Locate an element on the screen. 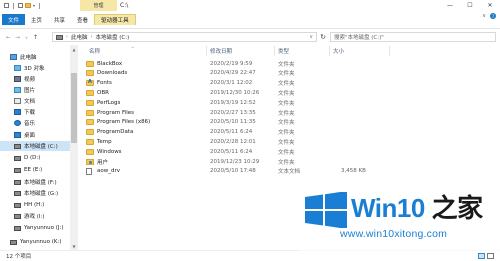  column-header-name: 名称 ^ is located at coordinates (146, 51).